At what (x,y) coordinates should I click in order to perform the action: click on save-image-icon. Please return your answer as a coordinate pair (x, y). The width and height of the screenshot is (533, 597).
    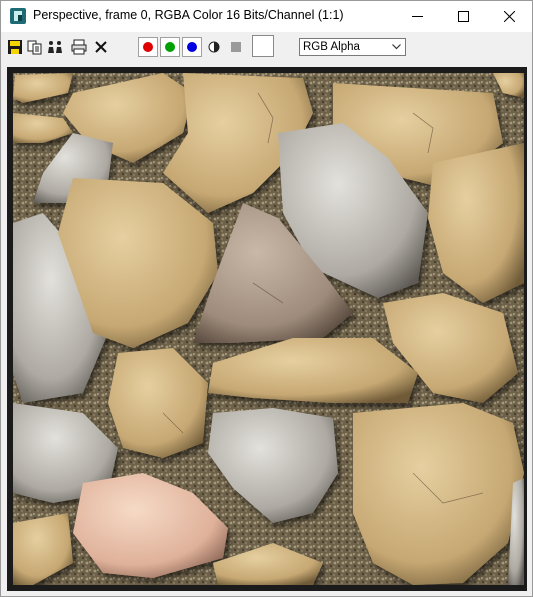
    Looking at the image, I should click on (15, 47).